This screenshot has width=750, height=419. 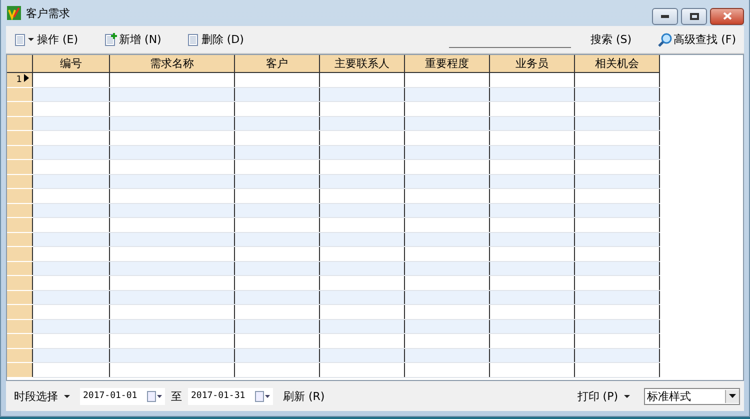 I want to click on advanced-search-button: 高级查找 (F), so click(x=697, y=39).